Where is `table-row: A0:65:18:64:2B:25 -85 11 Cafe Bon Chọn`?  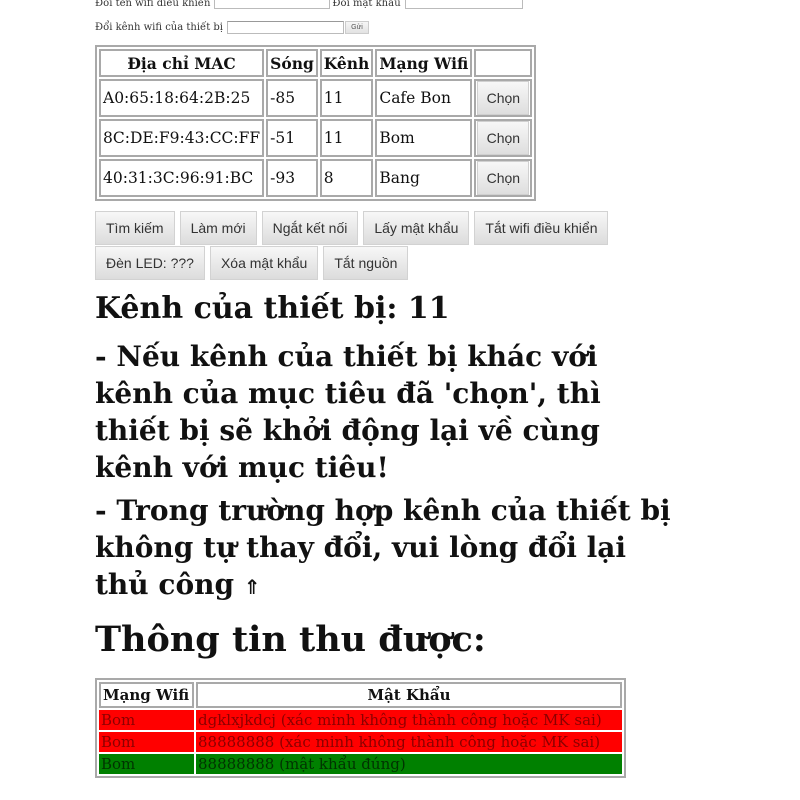
table-row: A0:65:18:64:2B:25 -85 11 Cafe Bon Chọn is located at coordinates (316, 98).